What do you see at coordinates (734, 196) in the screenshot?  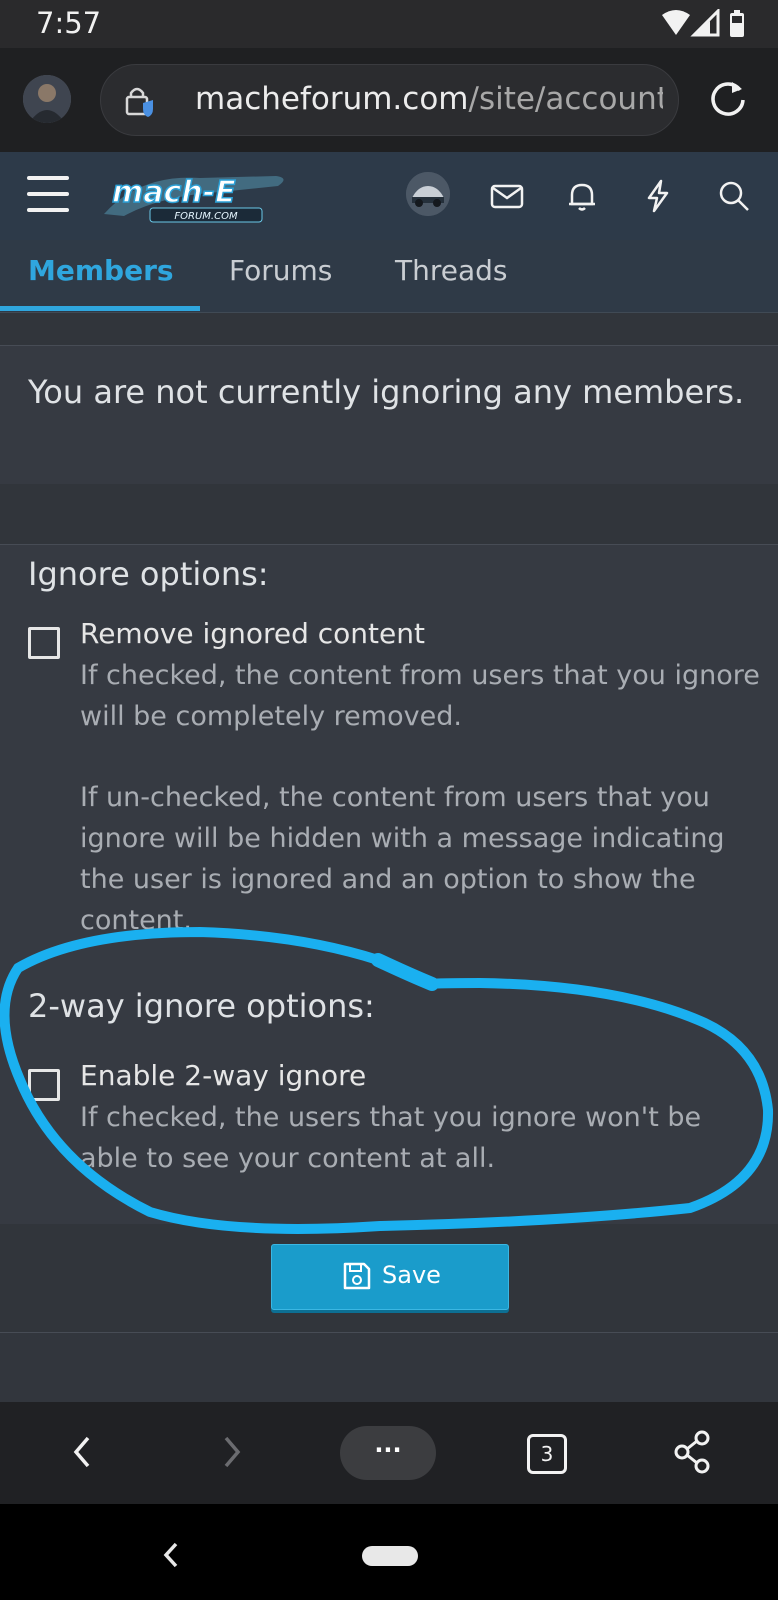 I see `search-icon` at bounding box center [734, 196].